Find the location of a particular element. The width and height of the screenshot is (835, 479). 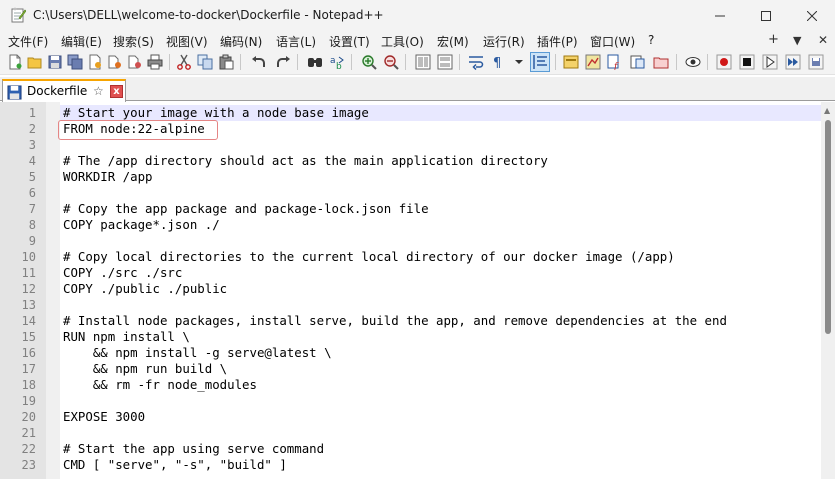

zoom-out-button is located at coordinates (391, 62).